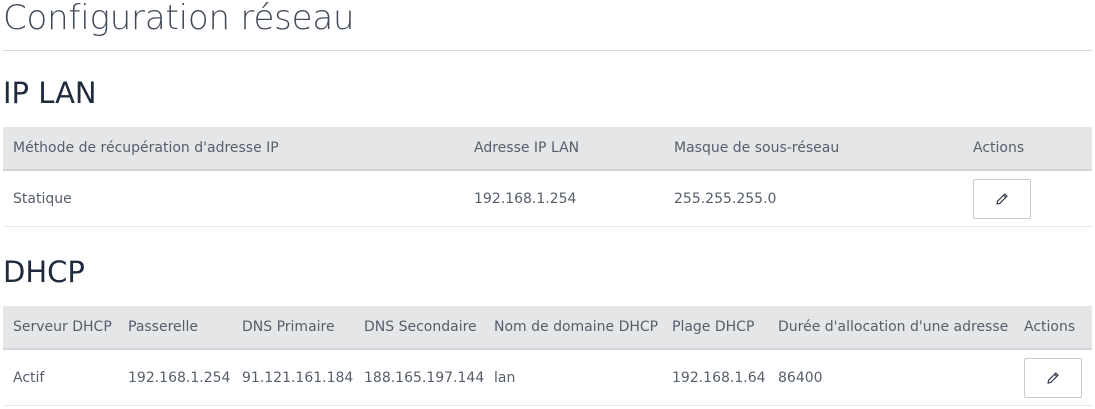  I want to click on column-header-ip-address: Adresse IP LAN, so click(564, 149).